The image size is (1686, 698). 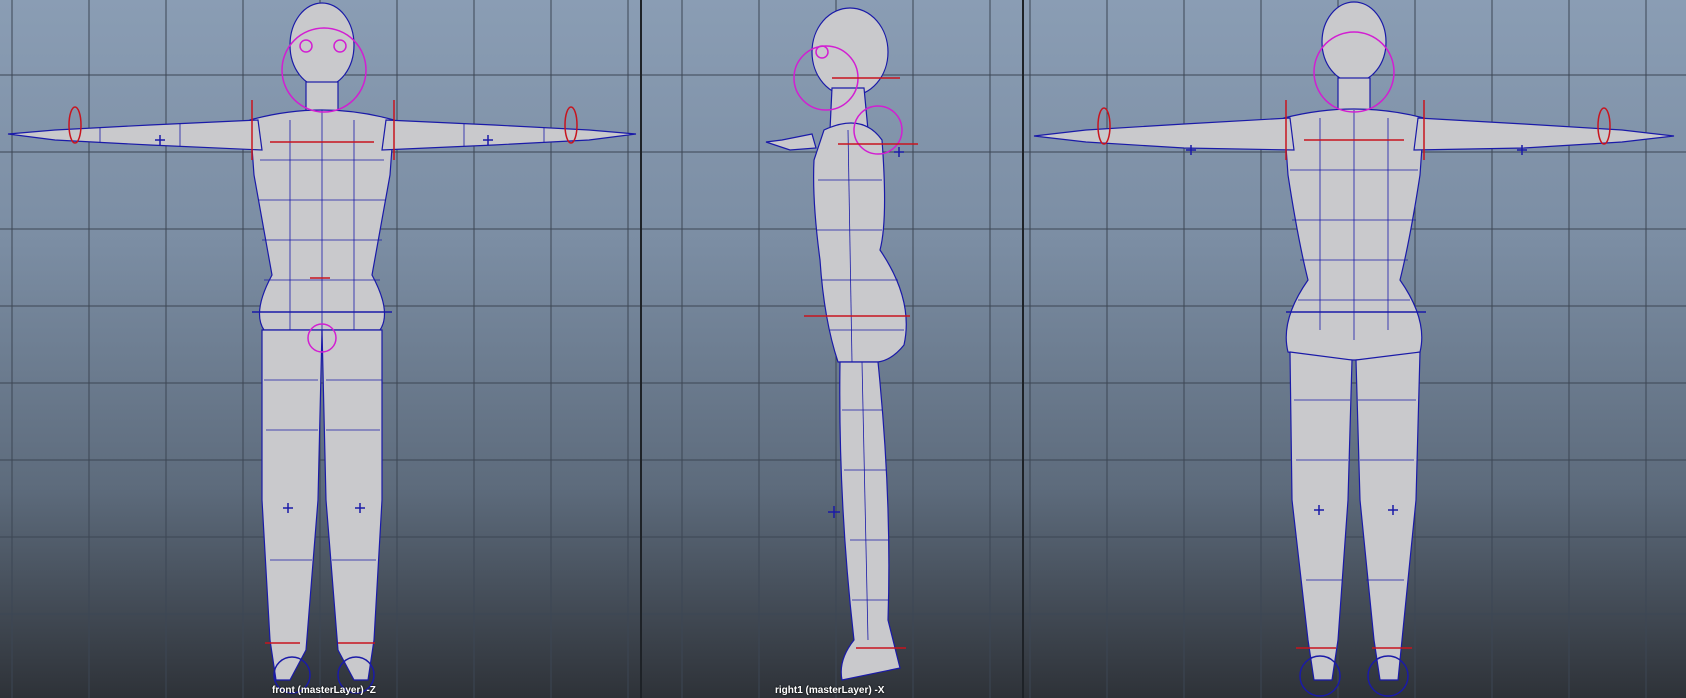 I want to click on front-viewport-label: front (masterLayer) -Z, so click(x=324, y=690).